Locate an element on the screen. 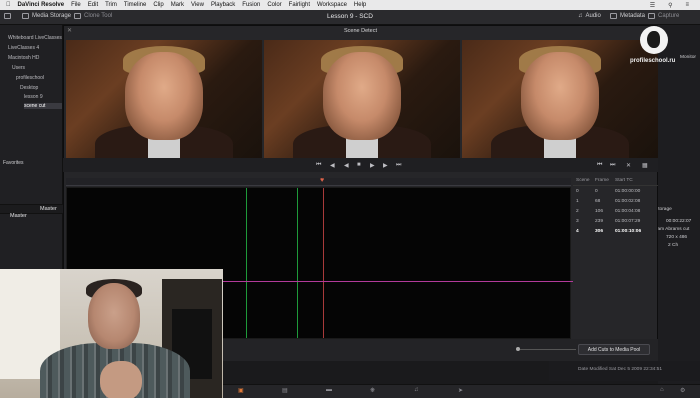 The image size is (700, 398). wifi-icon: ☰ is located at coordinates (652, 5).